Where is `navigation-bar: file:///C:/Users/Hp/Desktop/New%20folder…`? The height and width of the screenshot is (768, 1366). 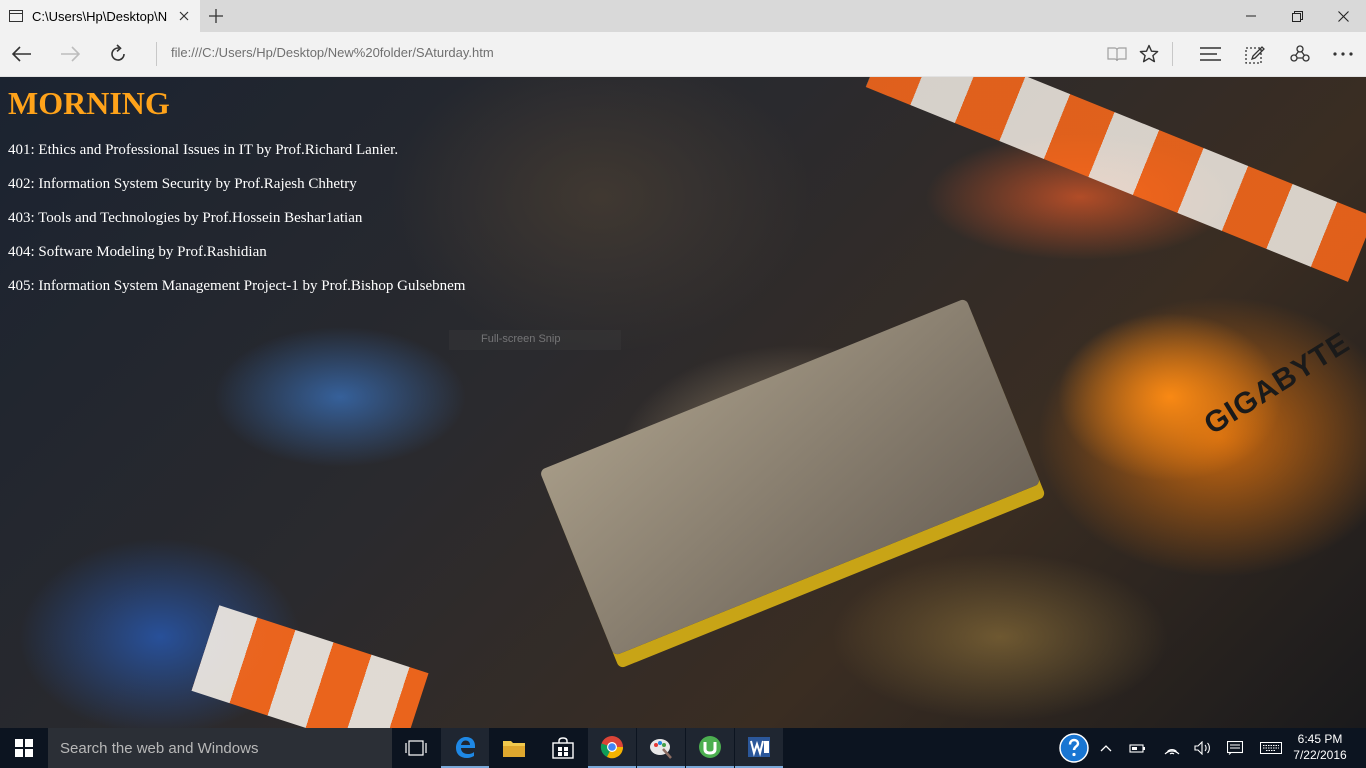
navigation-bar: file:///C:/Users/Hp/Desktop/New%20folder… is located at coordinates (683, 54).